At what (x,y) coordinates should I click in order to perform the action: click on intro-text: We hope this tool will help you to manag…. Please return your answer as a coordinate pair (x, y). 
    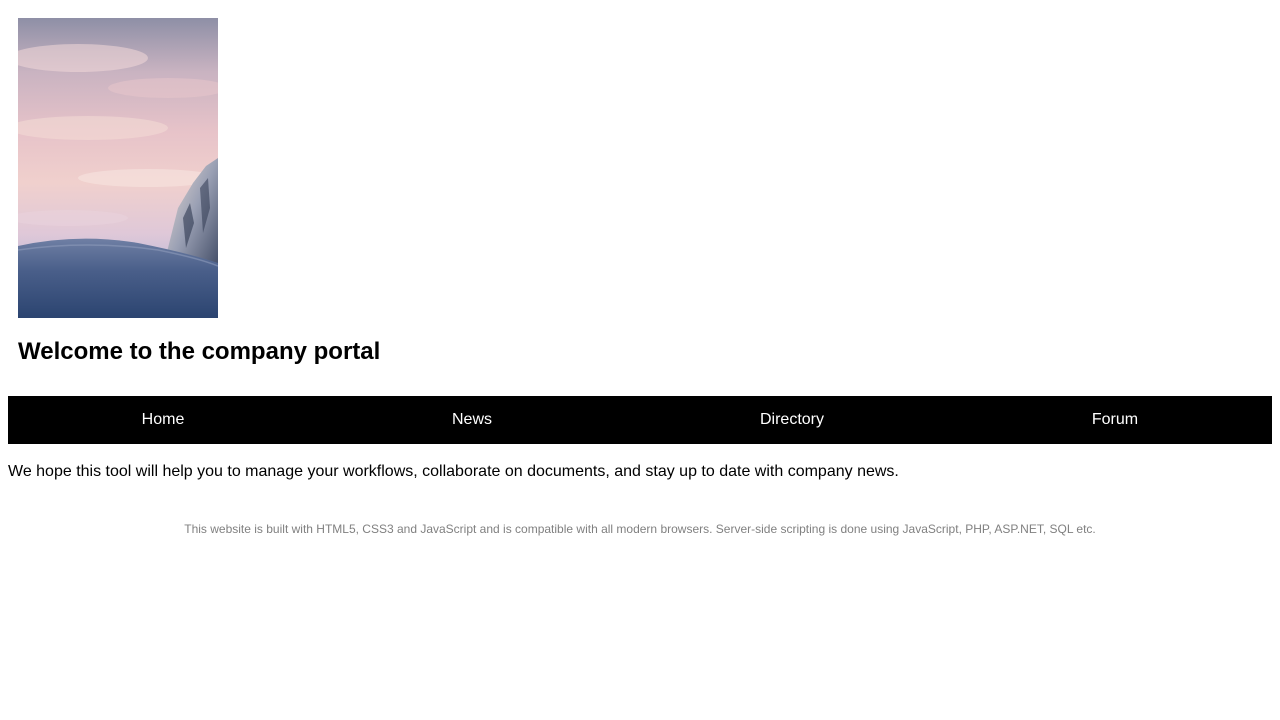
    Looking at the image, I should click on (453, 471).